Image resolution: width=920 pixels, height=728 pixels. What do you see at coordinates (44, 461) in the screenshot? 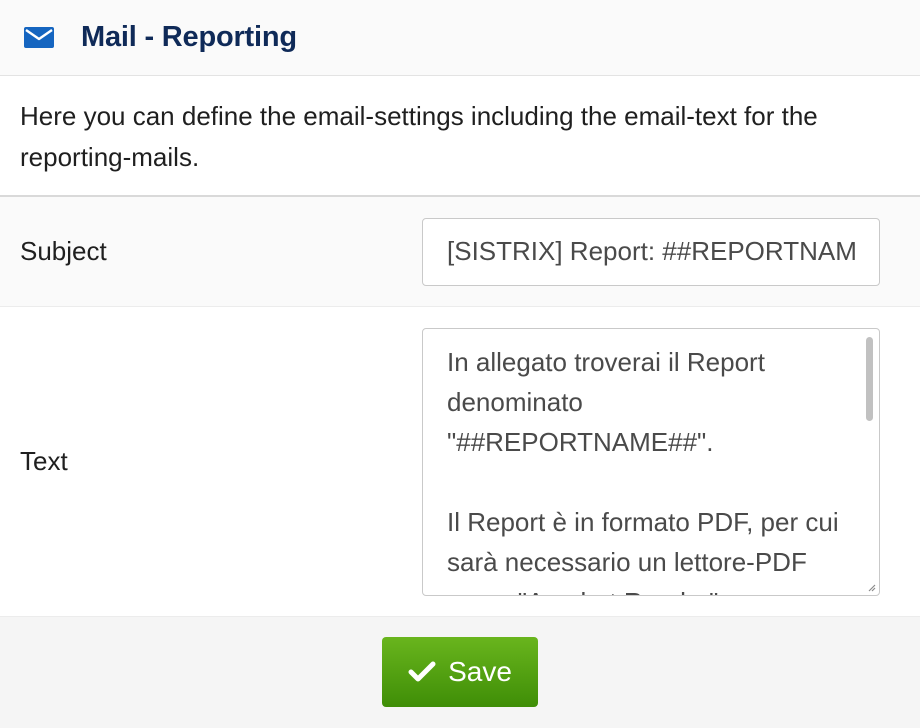
I see `text-label: Text` at bounding box center [44, 461].